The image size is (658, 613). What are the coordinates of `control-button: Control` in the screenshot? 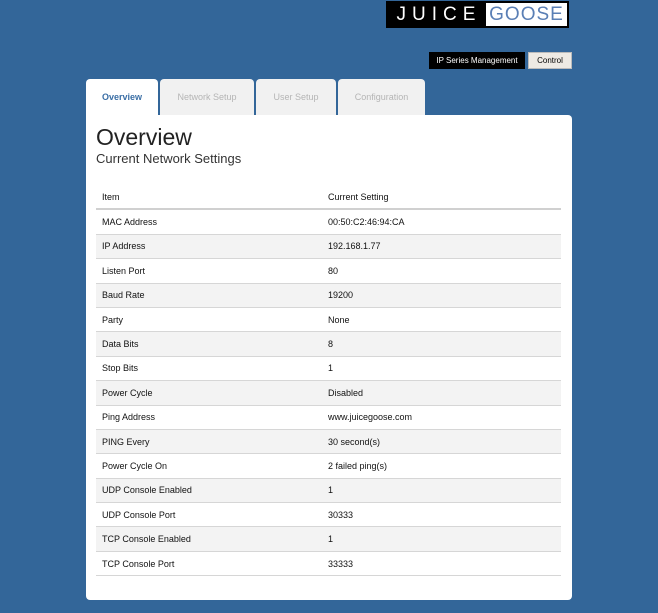 It's located at (550, 60).